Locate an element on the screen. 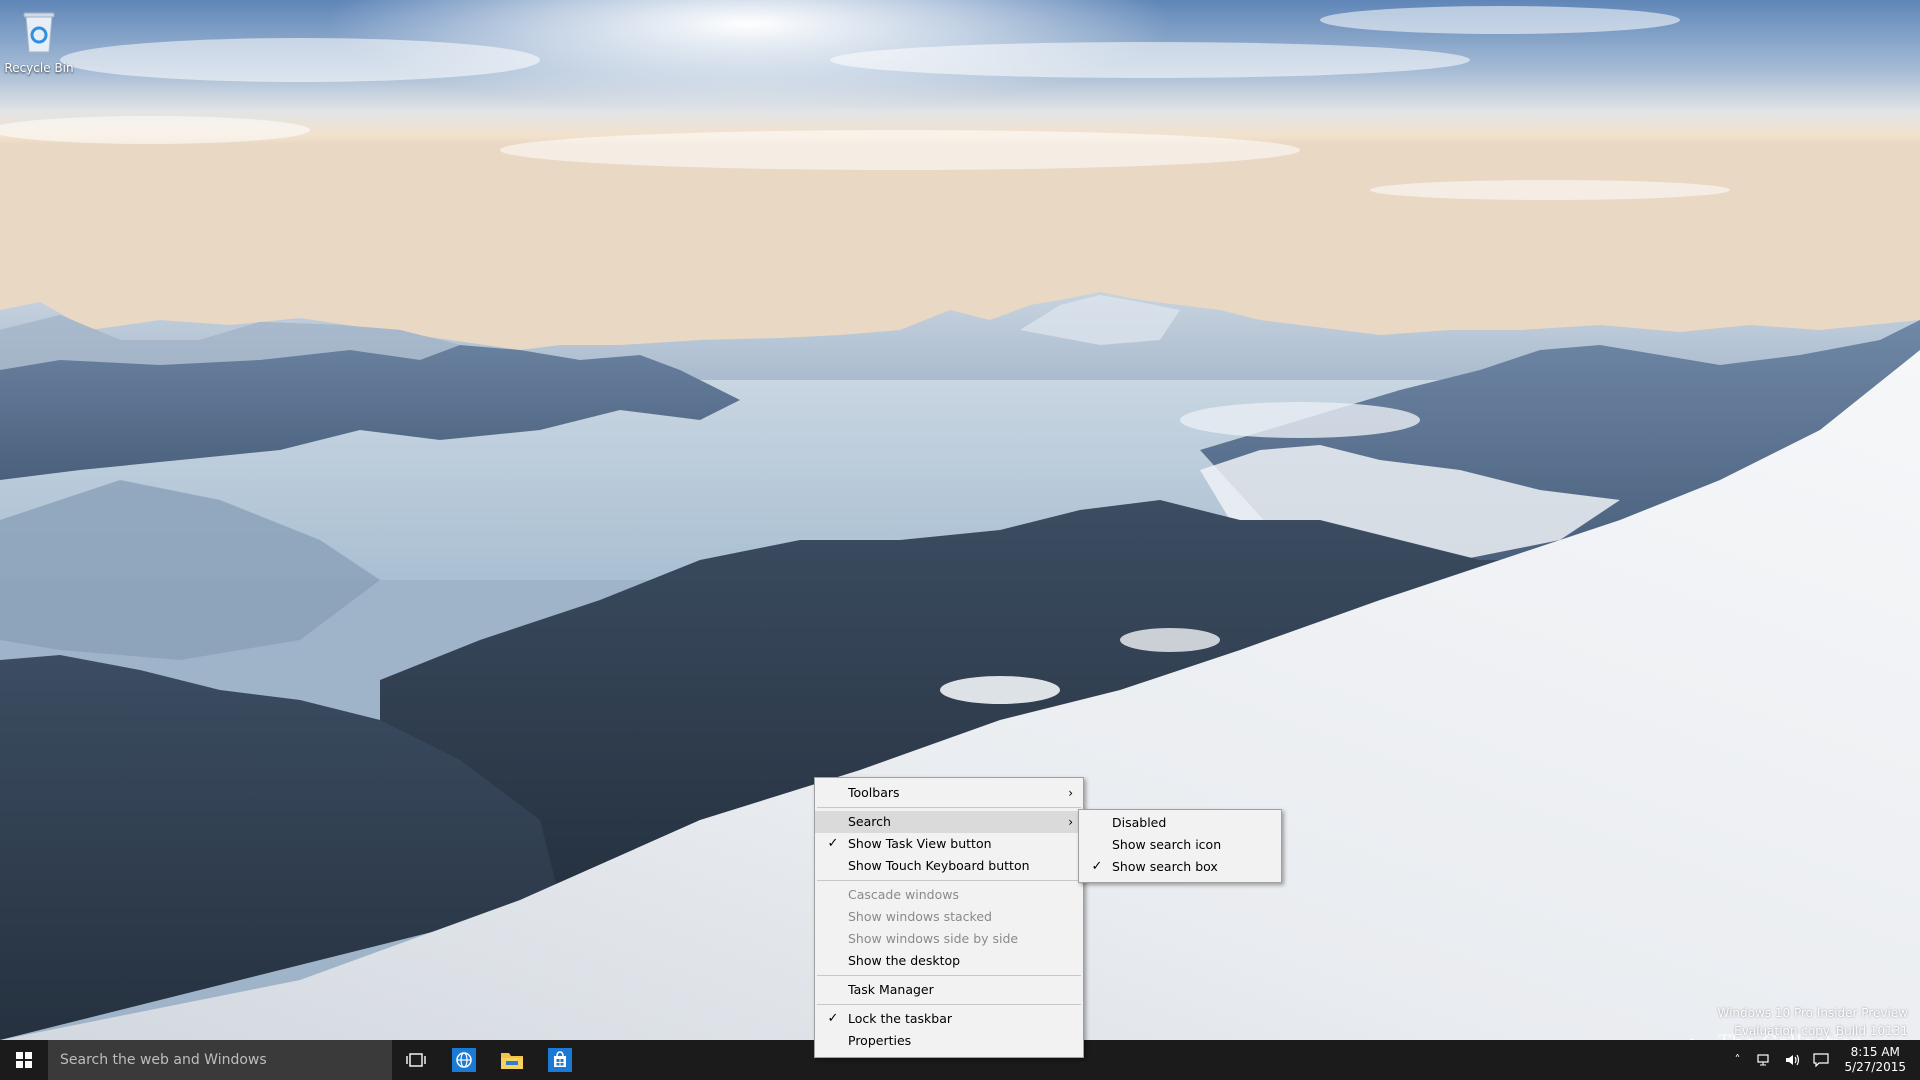 The height and width of the screenshot is (1080, 1920). menu-item-label: Show Touch Keyboard button is located at coordinates (939, 865).